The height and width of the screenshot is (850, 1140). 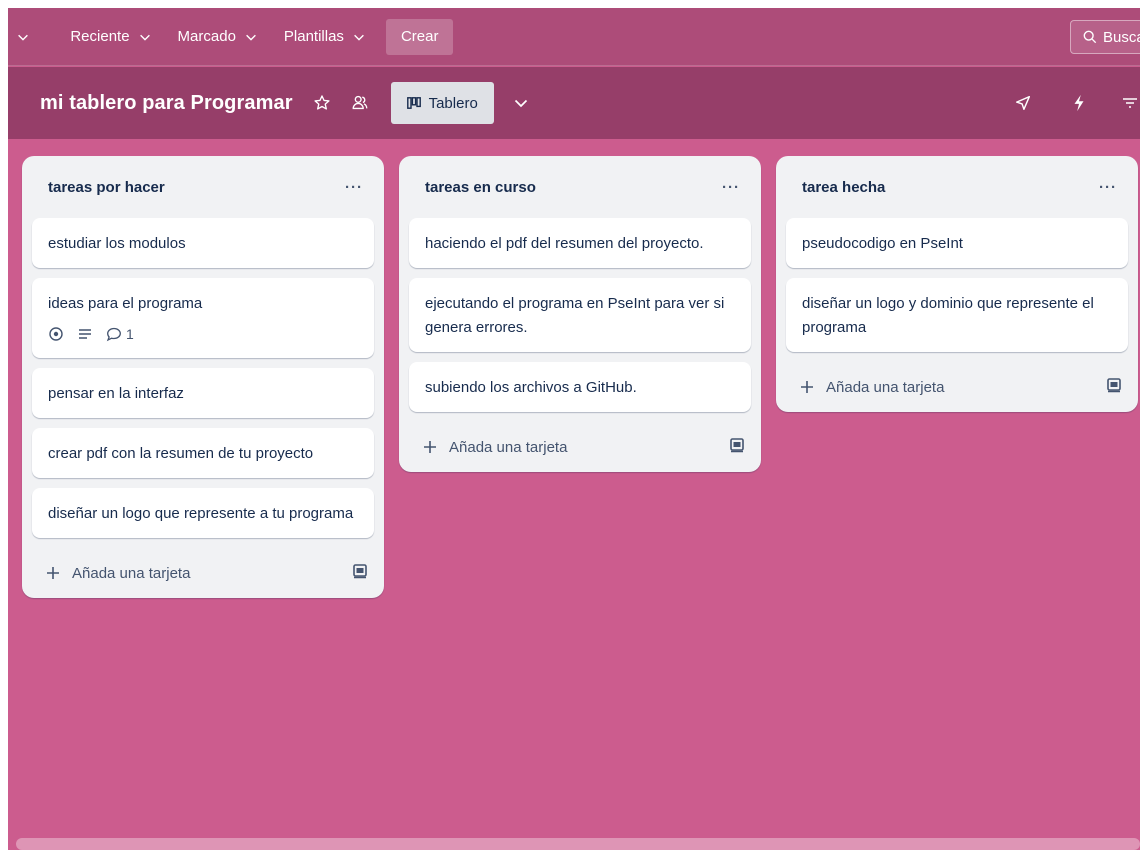 I want to click on list-header: tareas por hacer ···, so click(x=203, y=187).